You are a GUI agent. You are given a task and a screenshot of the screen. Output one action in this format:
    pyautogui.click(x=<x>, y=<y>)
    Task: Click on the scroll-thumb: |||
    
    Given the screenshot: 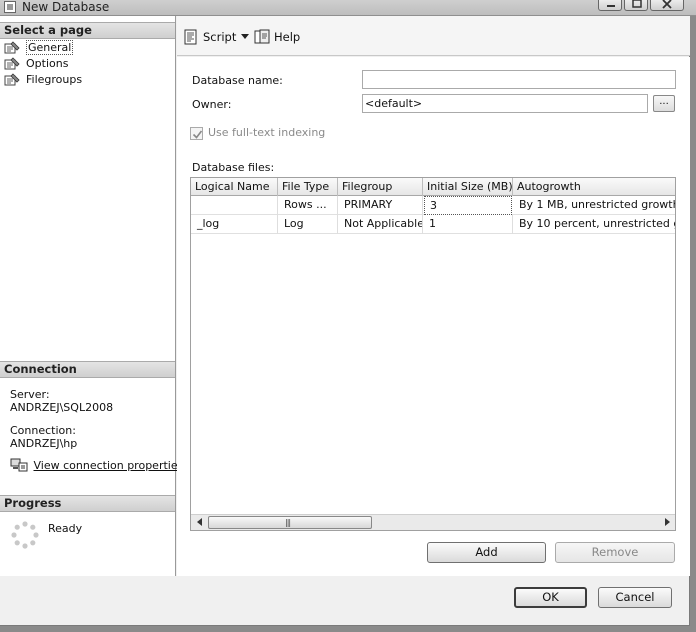 What is the action you would take?
    pyautogui.click(x=290, y=522)
    